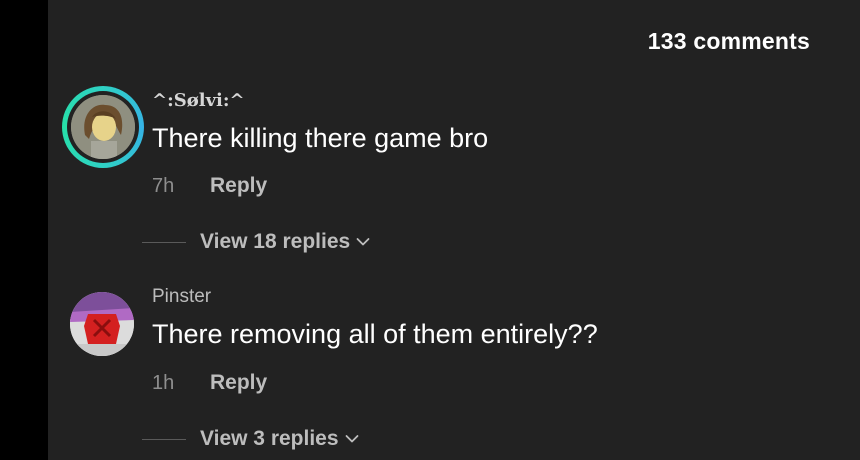 The width and height of the screenshot is (860, 460). I want to click on comment-text: There killing there game bro, so click(320, 138).